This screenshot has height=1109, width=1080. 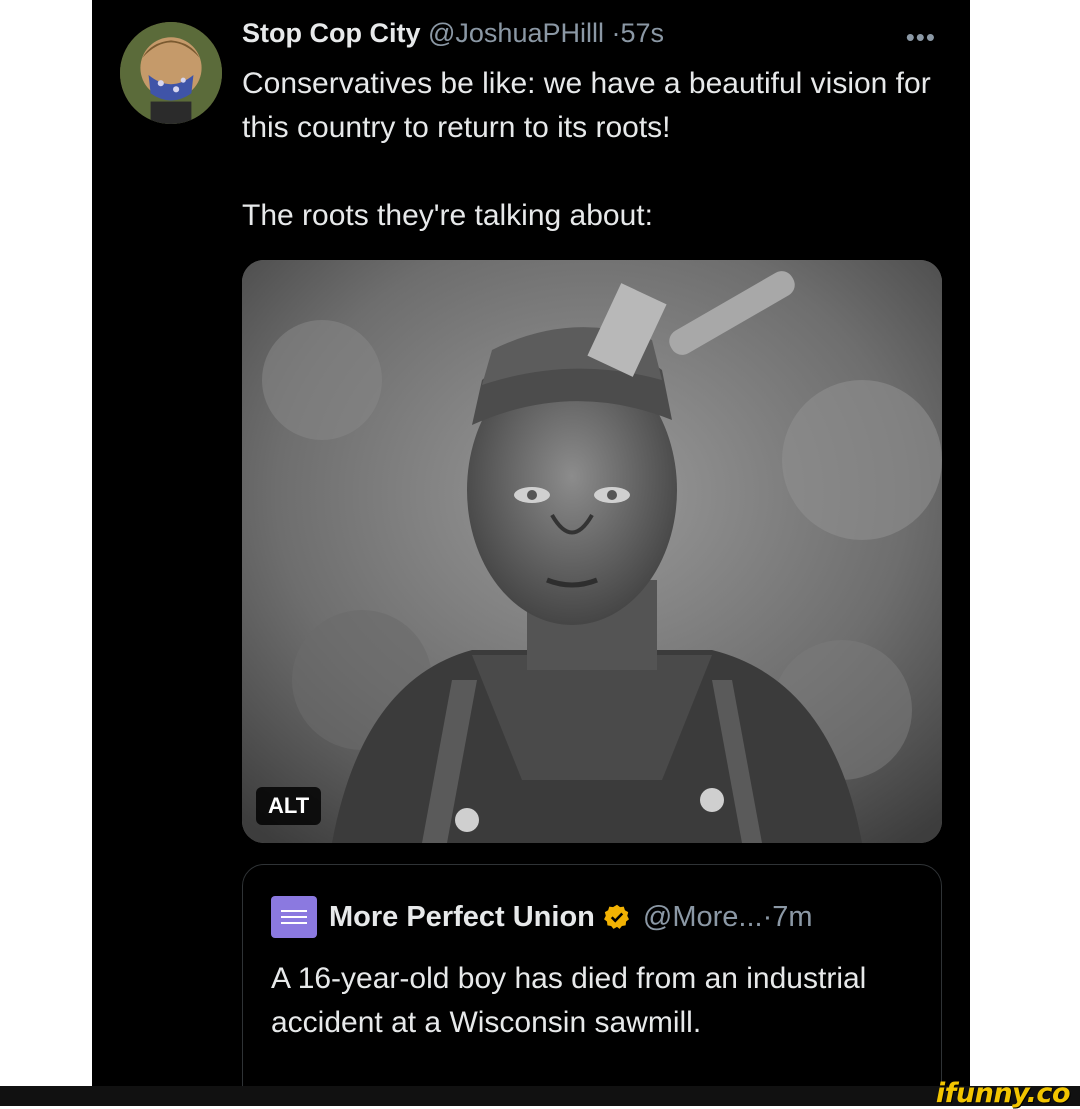 I want to click on tweet-text-line: The roots they're talking about:, so click(x=447, y=215).